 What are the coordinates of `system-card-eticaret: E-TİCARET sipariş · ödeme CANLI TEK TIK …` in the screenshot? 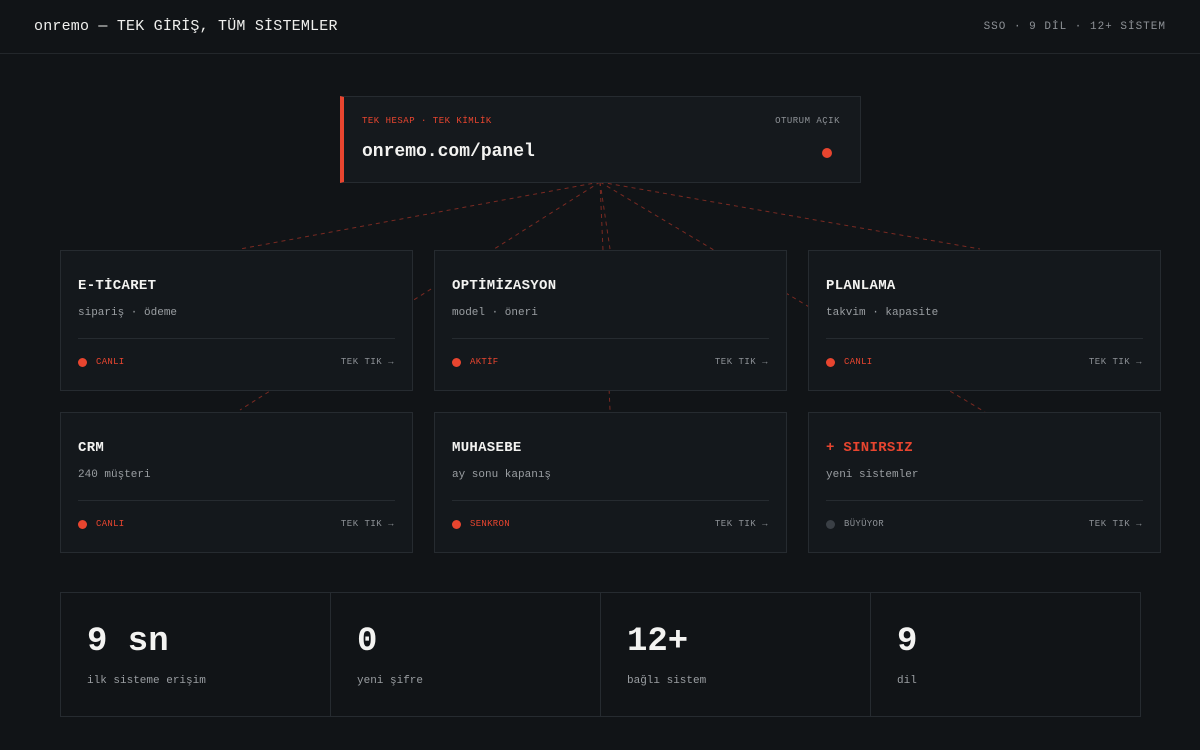 It's located at (236, 320).